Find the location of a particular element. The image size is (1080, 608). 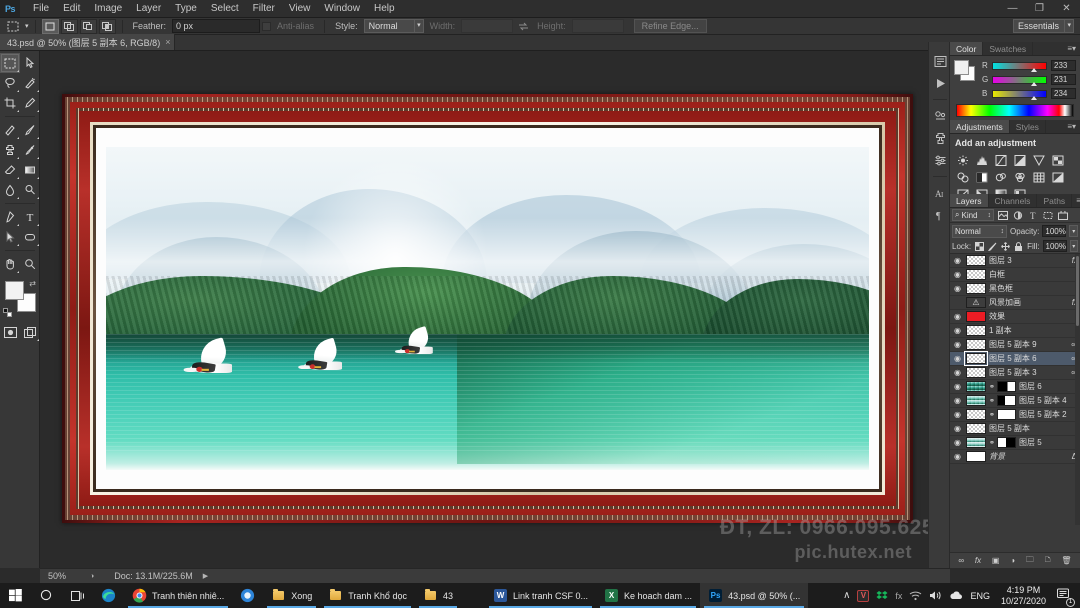

layer-row: ◉ 图层 5 副本 is located at coordinates (1015, 429).